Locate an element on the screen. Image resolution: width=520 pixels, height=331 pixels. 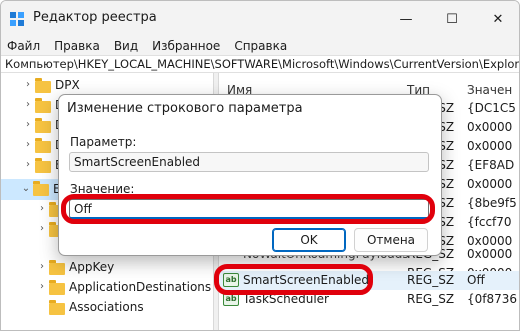
window-title: Редактор реестра is located at coordinates (95, 17).